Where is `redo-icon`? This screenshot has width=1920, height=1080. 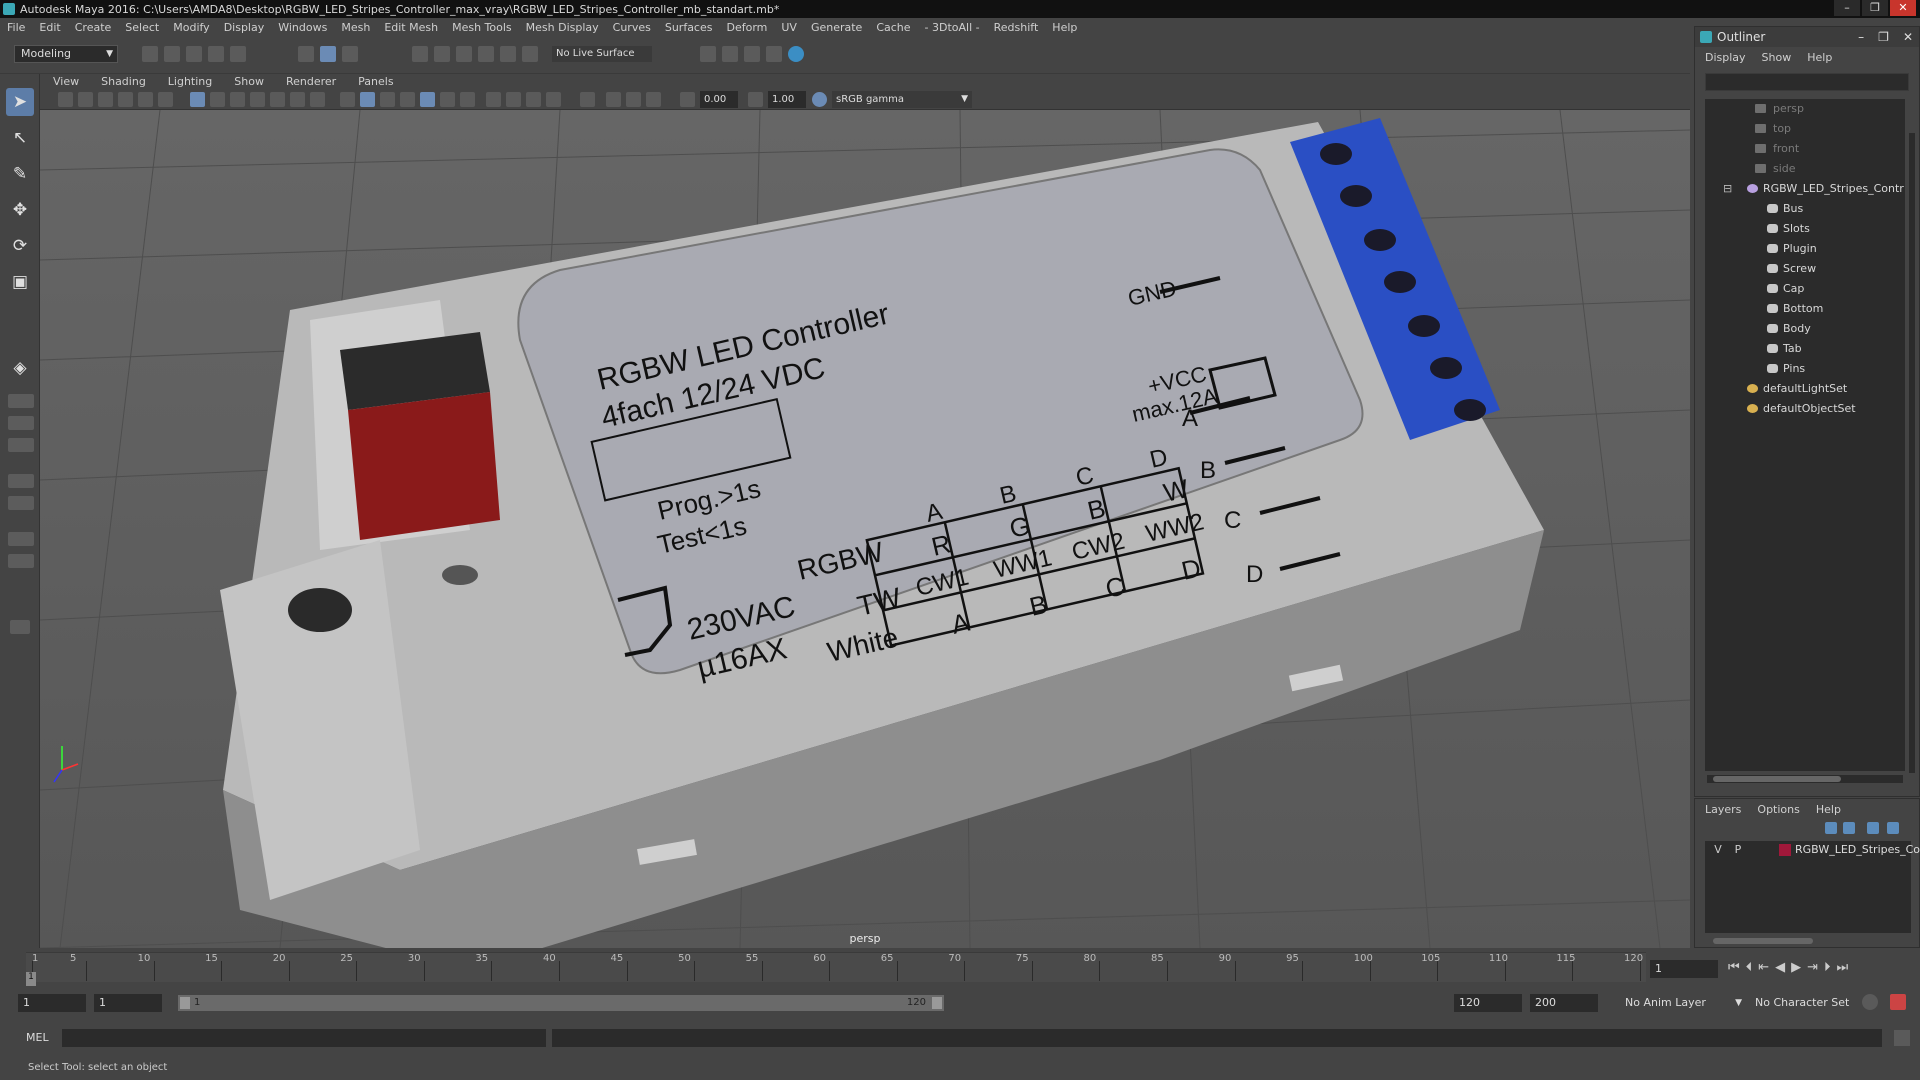 redo-icon is located at coordinates (238, 54).